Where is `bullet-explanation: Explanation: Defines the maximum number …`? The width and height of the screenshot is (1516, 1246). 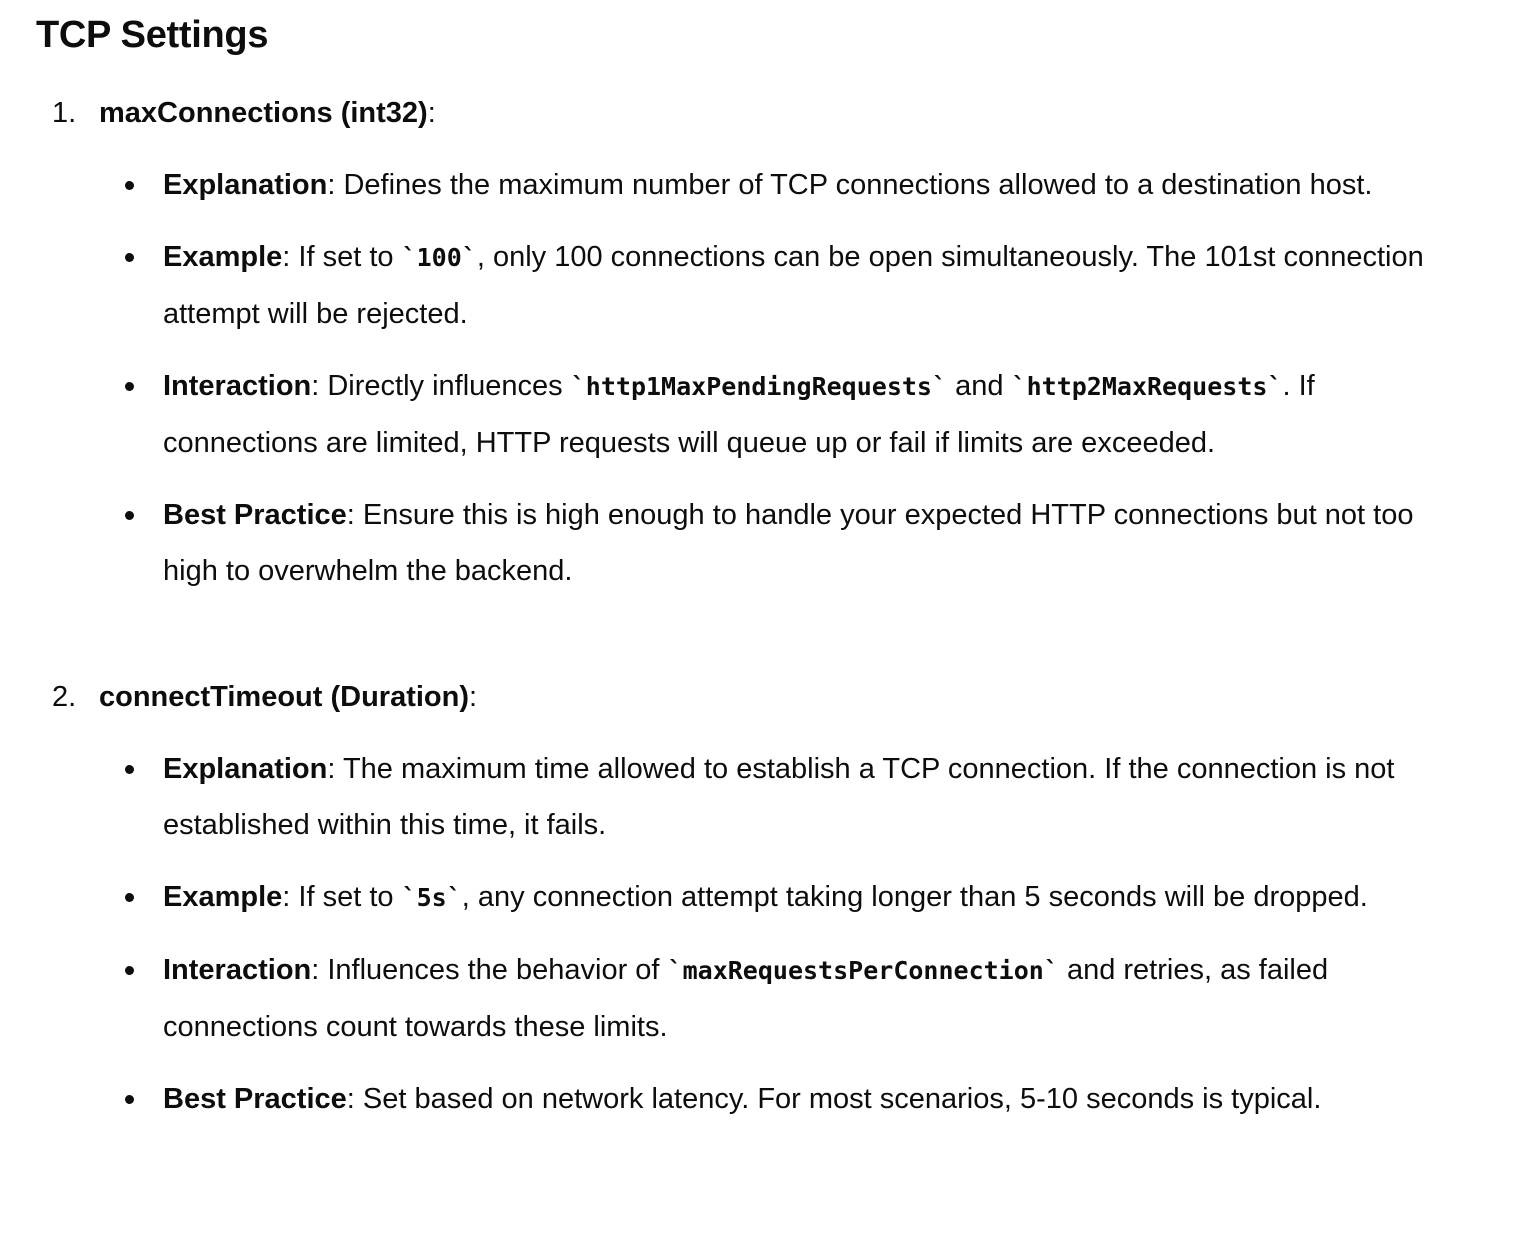 bullet-explanation: Explanation: Defines the maximum number … is located at coordinates (749, 185).